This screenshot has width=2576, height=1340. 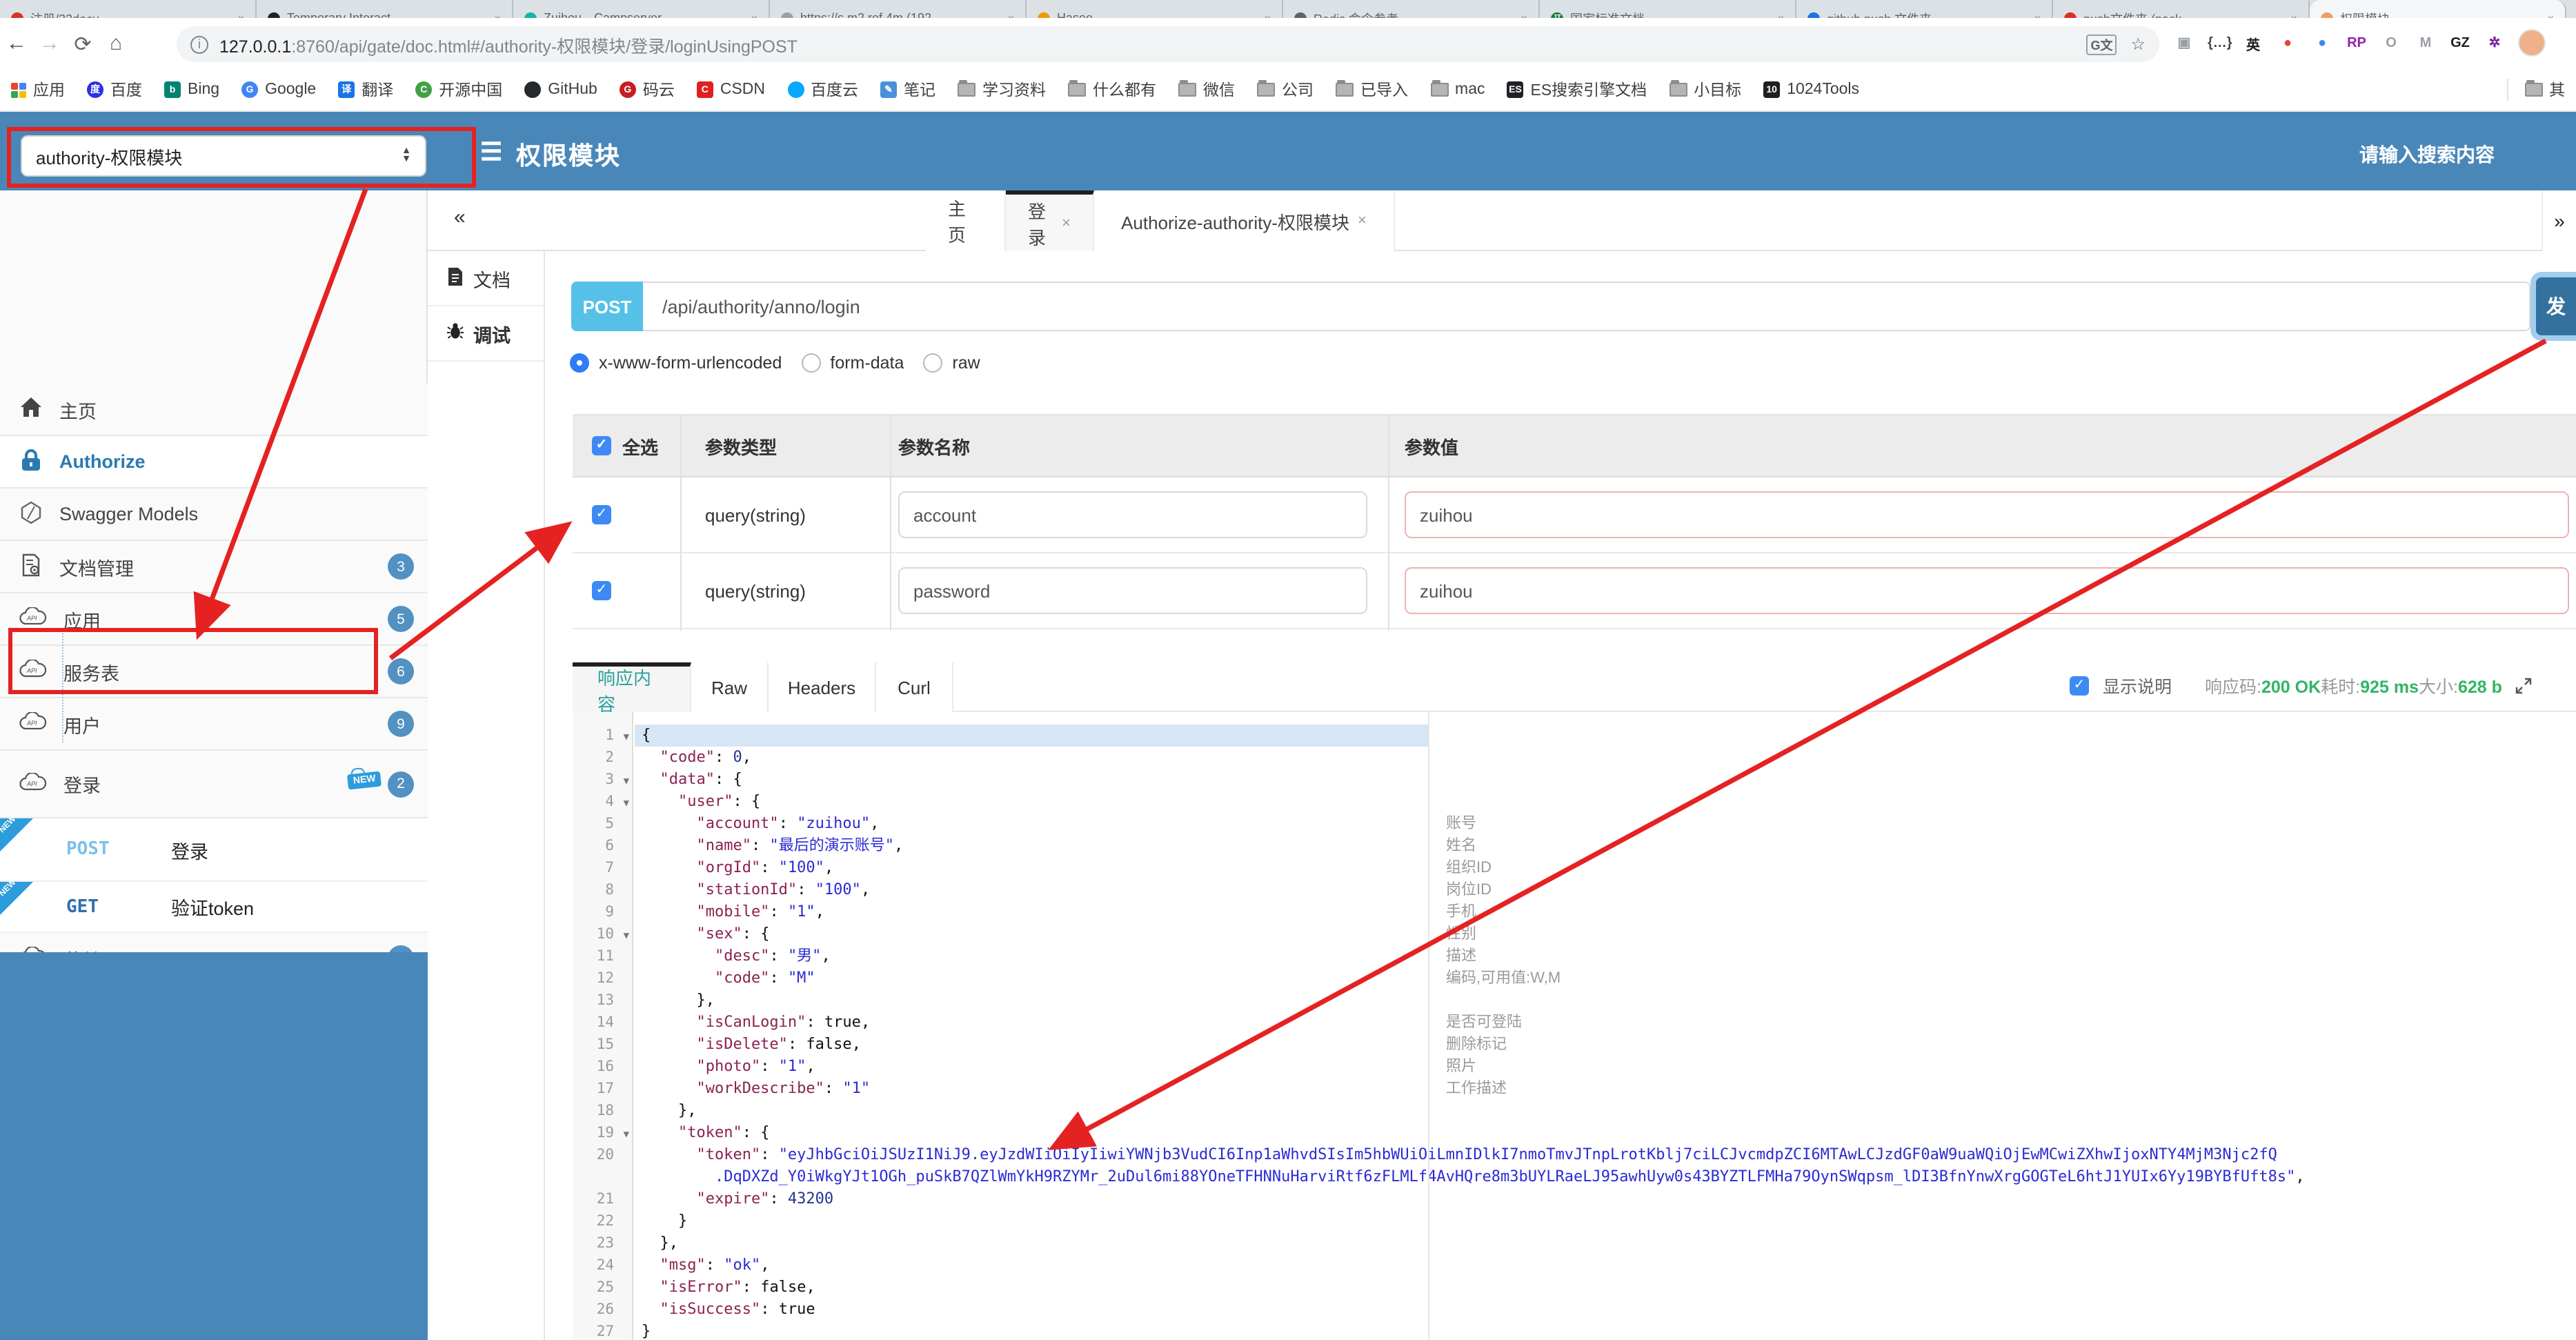 What do you see at coordinates (486, 278) in the screenshot?
I see `panel-tab-文档: 文档` at bounding box center [486, 278].